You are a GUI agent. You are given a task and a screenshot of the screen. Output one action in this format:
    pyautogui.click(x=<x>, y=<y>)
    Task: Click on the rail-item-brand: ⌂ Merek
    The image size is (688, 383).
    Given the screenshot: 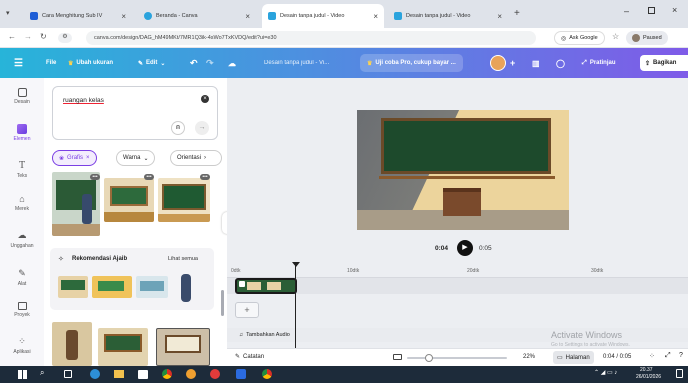 What is the action you would take?
    pyautogui.click(x=22, y=203)
    